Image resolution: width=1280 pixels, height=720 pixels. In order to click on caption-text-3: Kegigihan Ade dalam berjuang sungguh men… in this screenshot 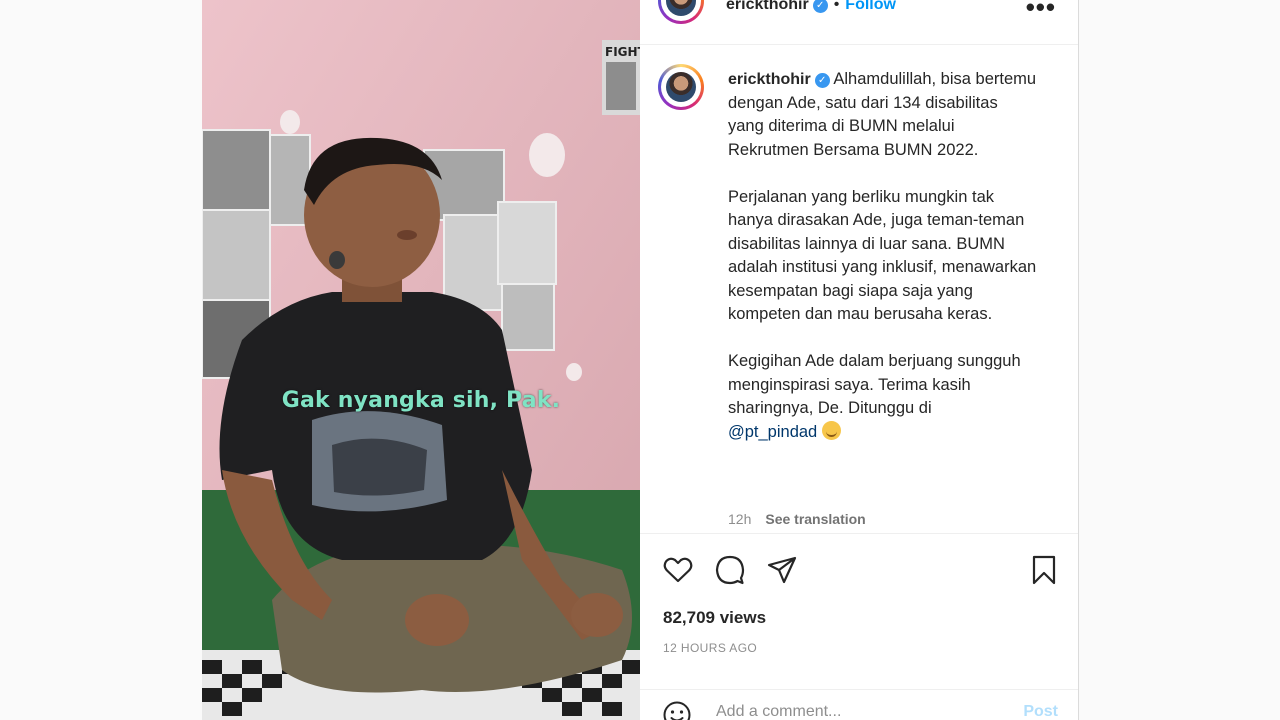, I will do `click(874, 384)`.